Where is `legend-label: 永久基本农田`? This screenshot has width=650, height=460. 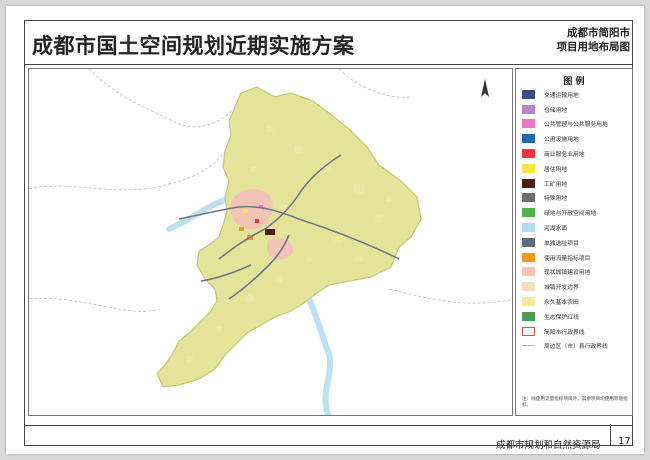
legend-label: 永久基本农田 is located at coordinates (561, 303).